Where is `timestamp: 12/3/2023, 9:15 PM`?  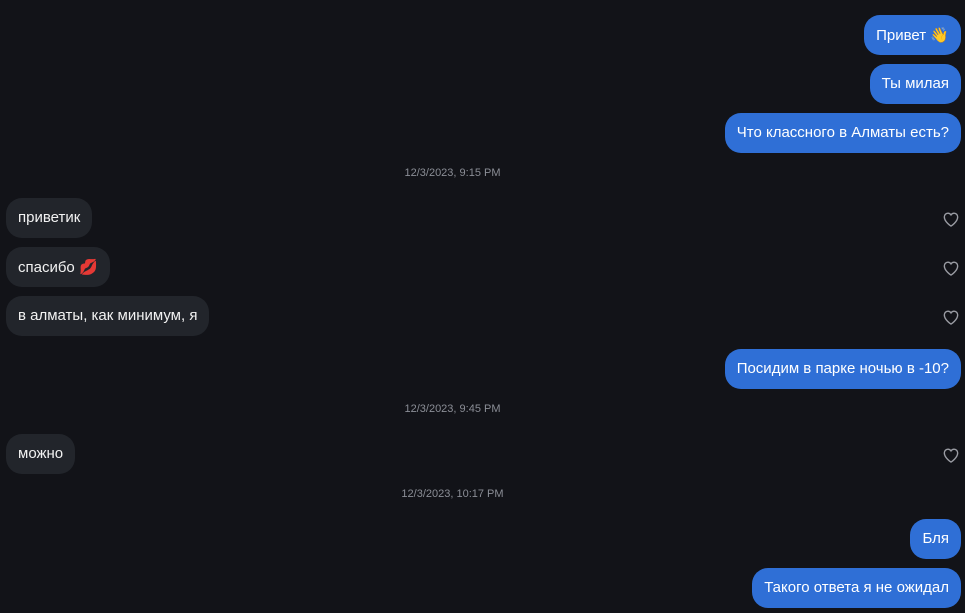 timestamp: 12/3/2023, 9:15 PM is located at coordinates (452, 173).